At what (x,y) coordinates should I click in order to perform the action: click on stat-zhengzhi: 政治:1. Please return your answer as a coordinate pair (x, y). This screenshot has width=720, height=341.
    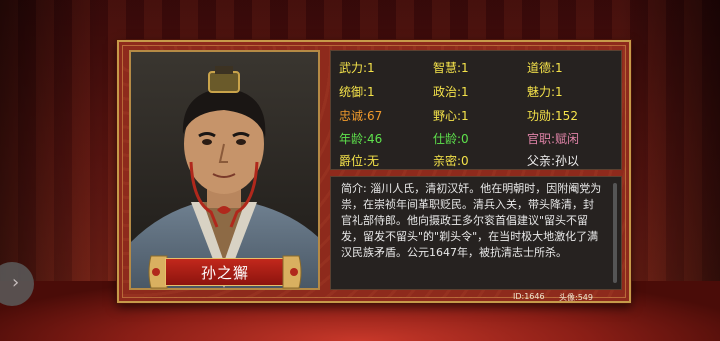
    Looking at the image, I should click on (451, 92).